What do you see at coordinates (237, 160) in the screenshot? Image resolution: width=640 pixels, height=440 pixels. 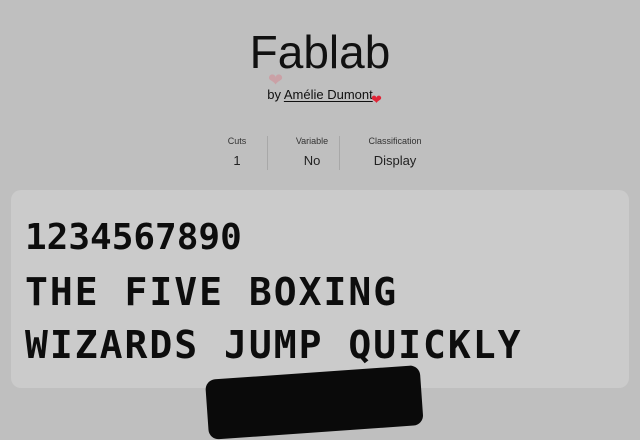 I see `stat-cuts-value: 1` at bounding box center [237, 160].